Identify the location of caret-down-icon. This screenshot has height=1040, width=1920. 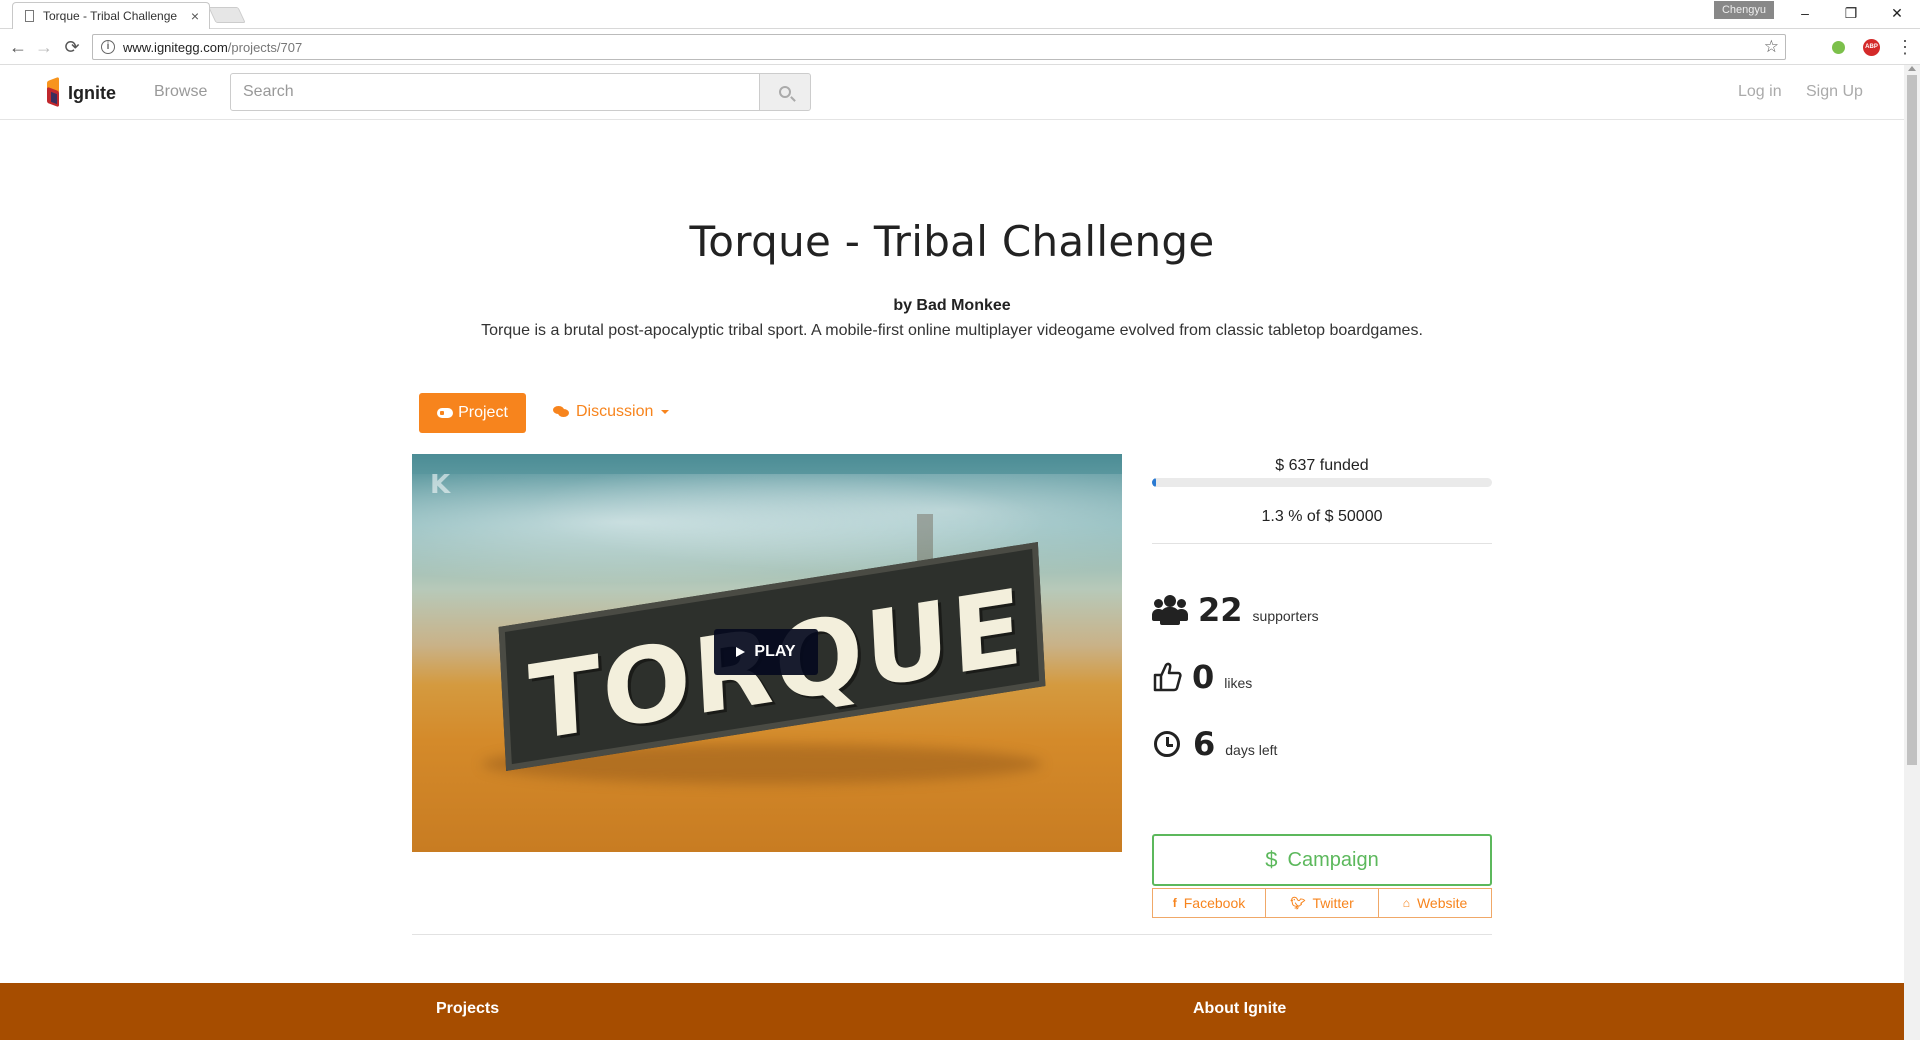
(665, 412).